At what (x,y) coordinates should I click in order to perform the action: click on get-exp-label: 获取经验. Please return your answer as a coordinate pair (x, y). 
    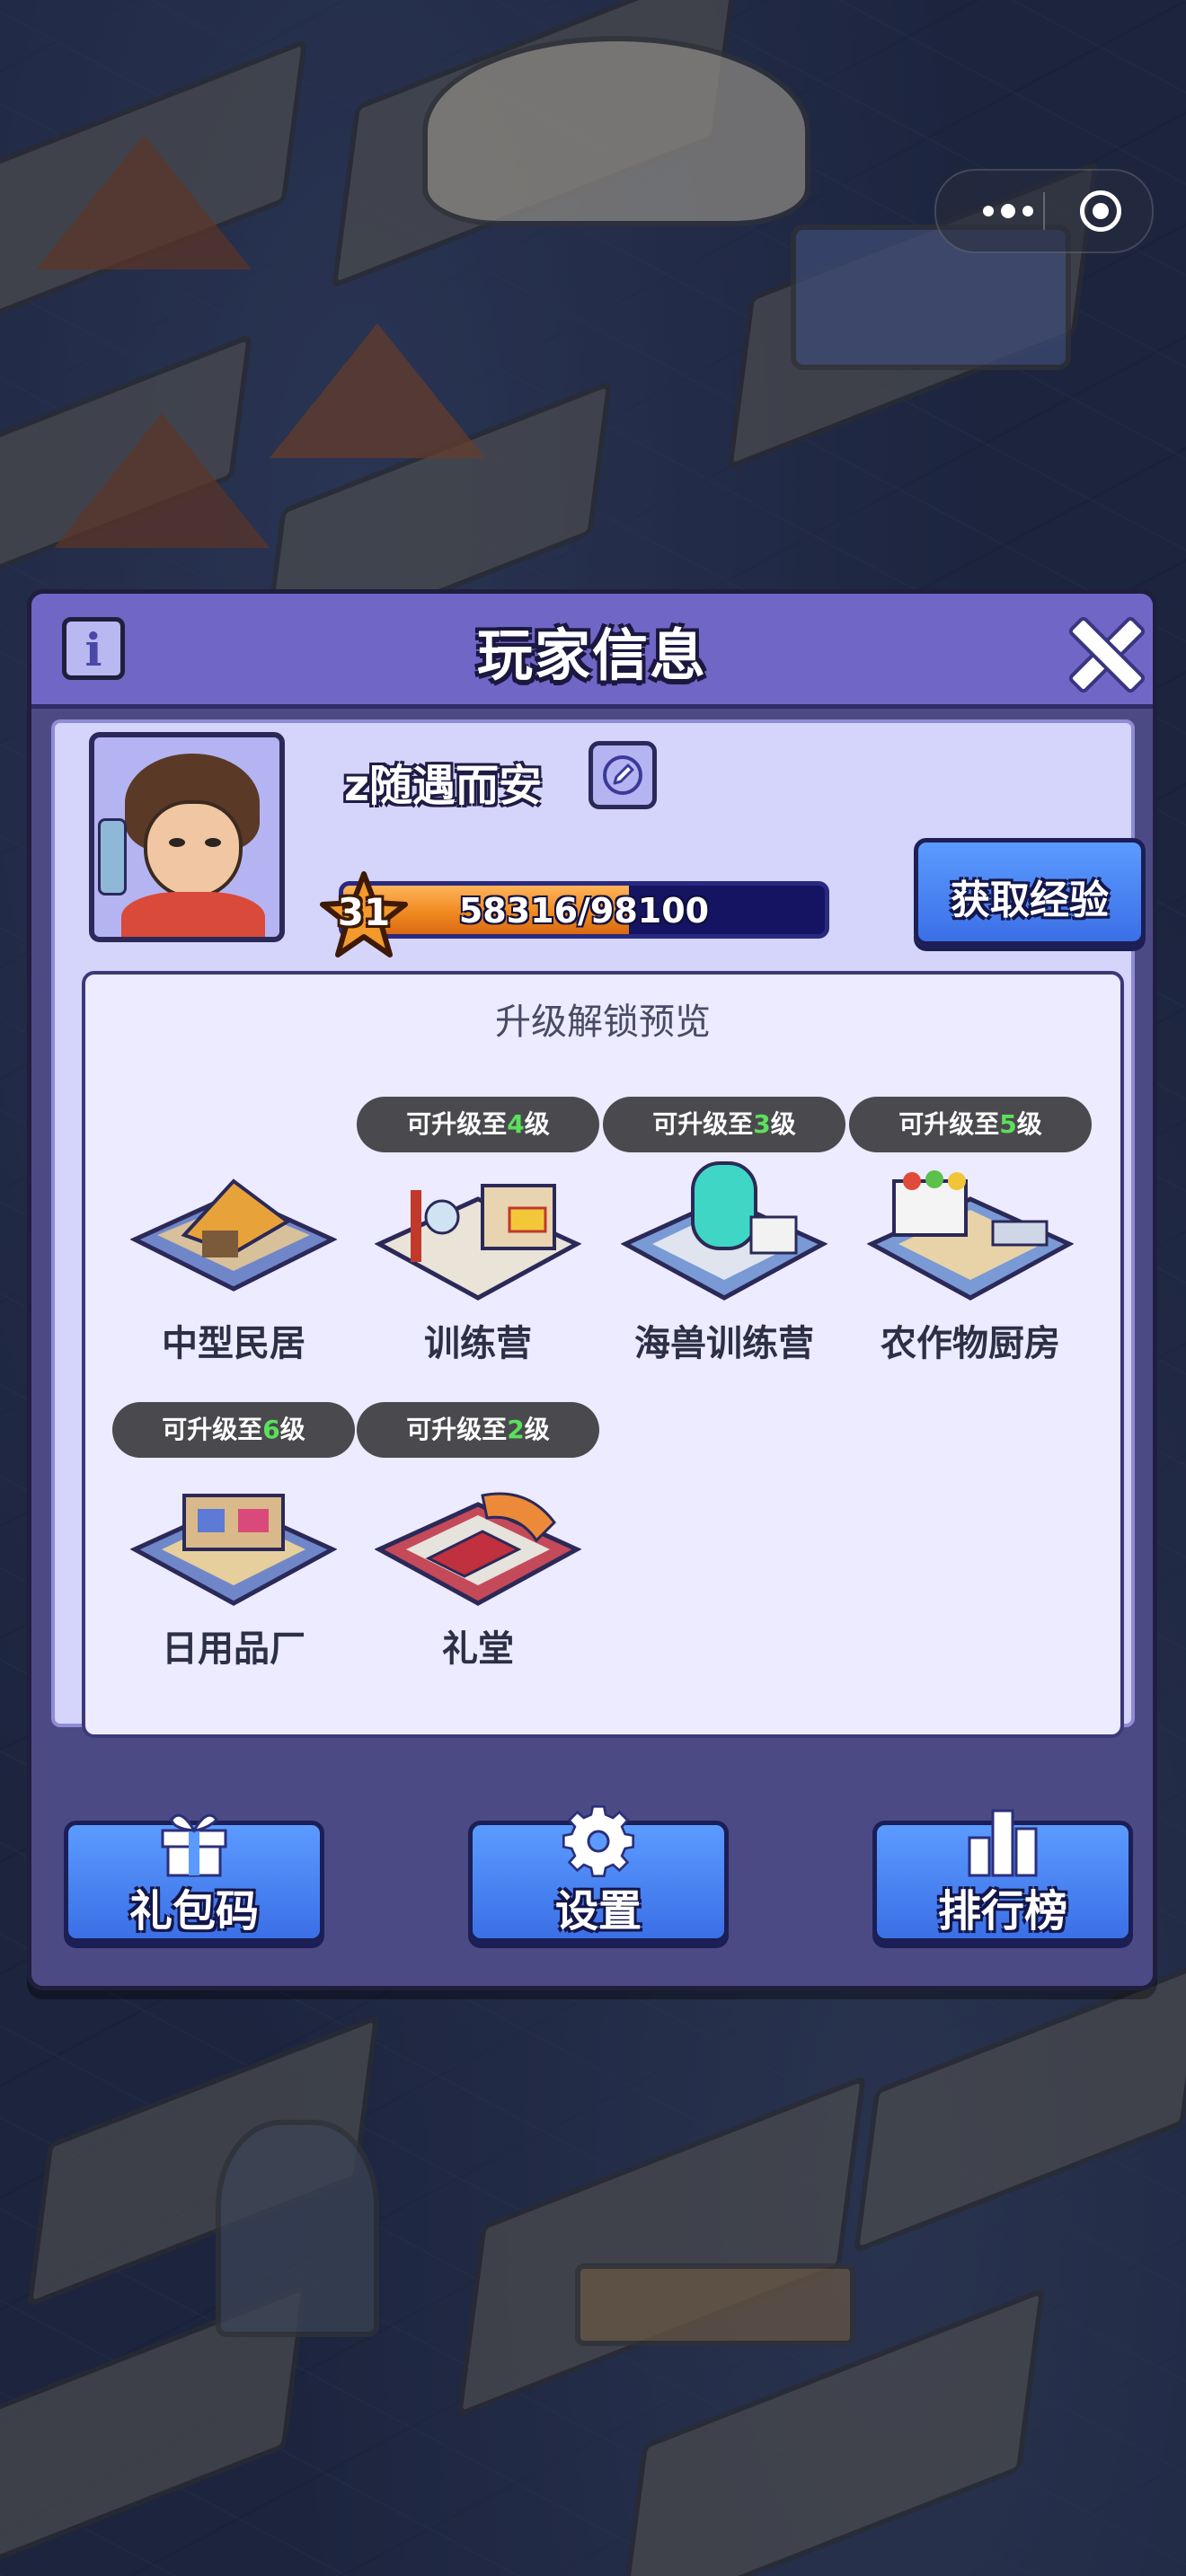
    Looking at the image, I should click on (1030, 900).